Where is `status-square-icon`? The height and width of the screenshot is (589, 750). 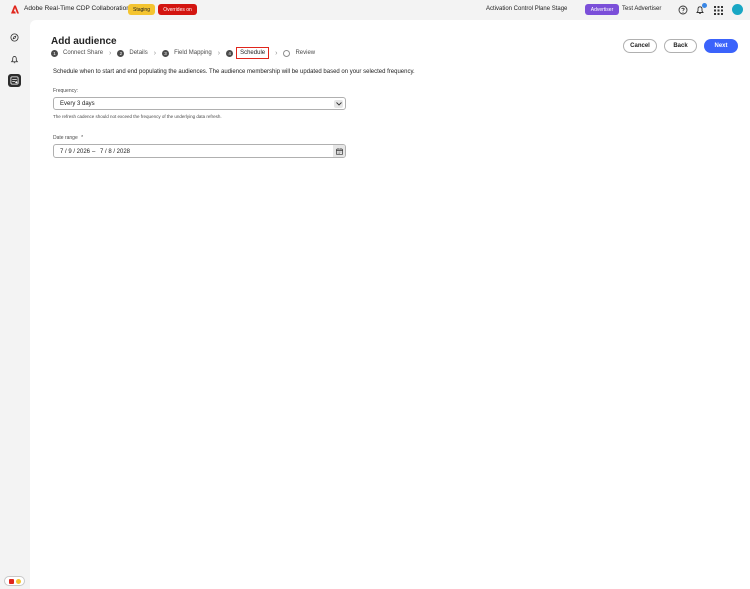
status-square-icon is located at coordinates (11, 581).